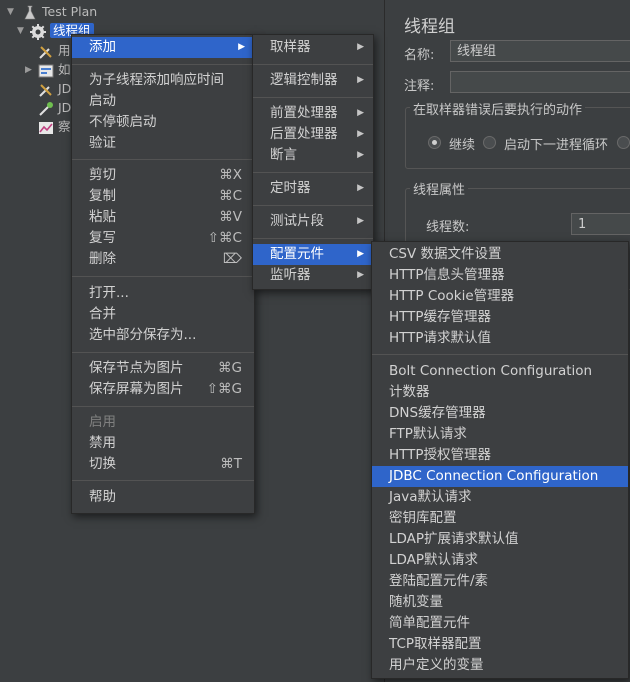  Describe the element at coordinates (313, 275) in the screenshot. I see `menu-item-listener: 监听器 ▶` at that location.